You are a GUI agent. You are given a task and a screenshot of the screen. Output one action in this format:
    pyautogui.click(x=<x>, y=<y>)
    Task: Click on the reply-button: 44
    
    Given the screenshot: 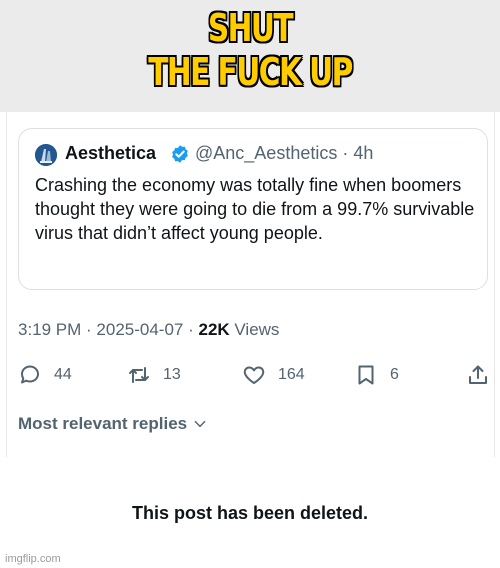 What is the action you would take?
    pyautogui.click(x=45, y=375)
    